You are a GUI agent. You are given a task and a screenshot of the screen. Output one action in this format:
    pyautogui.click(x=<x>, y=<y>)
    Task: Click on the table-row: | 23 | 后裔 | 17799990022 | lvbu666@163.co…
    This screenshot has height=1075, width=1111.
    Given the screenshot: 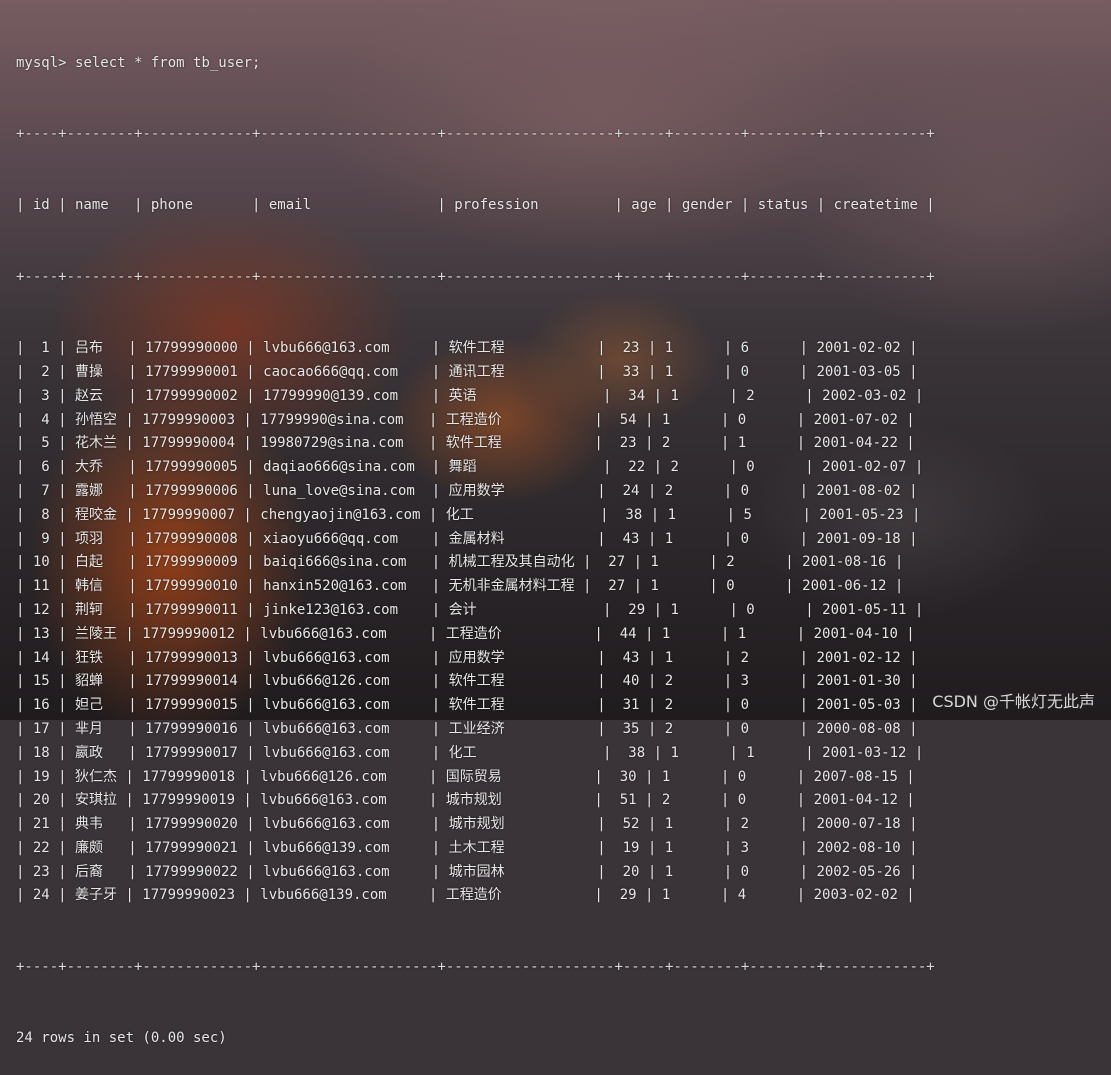 What is the action you would take?
    pyautogui.click(x=467, y=871)
    